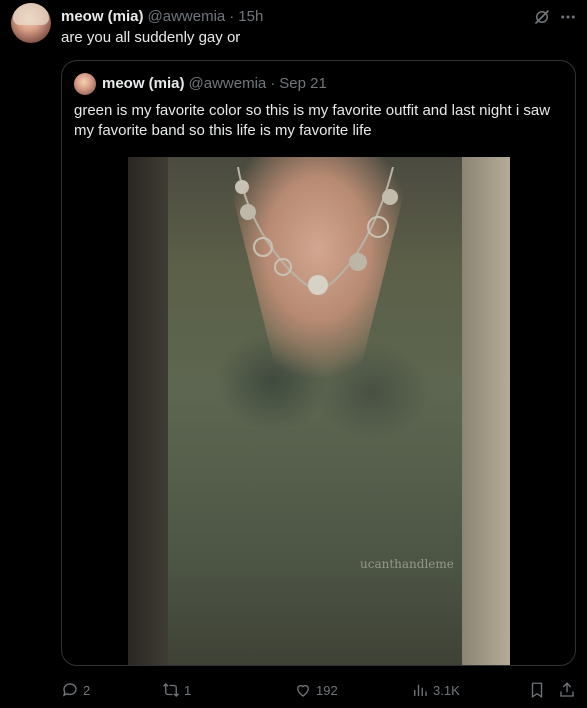 The image size is (587, 708). I want to click on reply-button: 2, so click(75, 690).